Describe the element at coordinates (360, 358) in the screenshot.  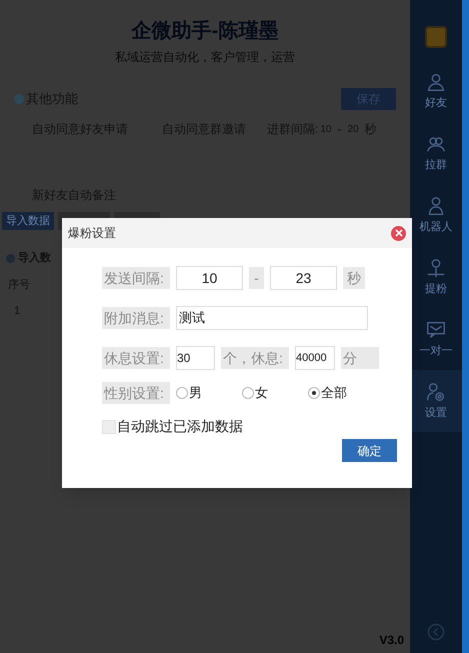
I see `unit-label: 分` at that location.